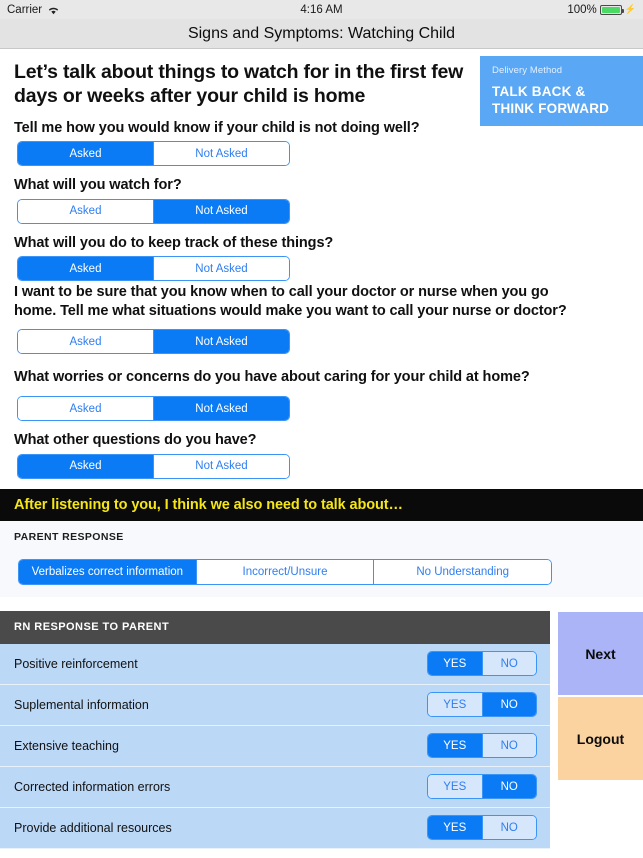  I want to click on question-3-option-asked: Asked, so click(86, 269).